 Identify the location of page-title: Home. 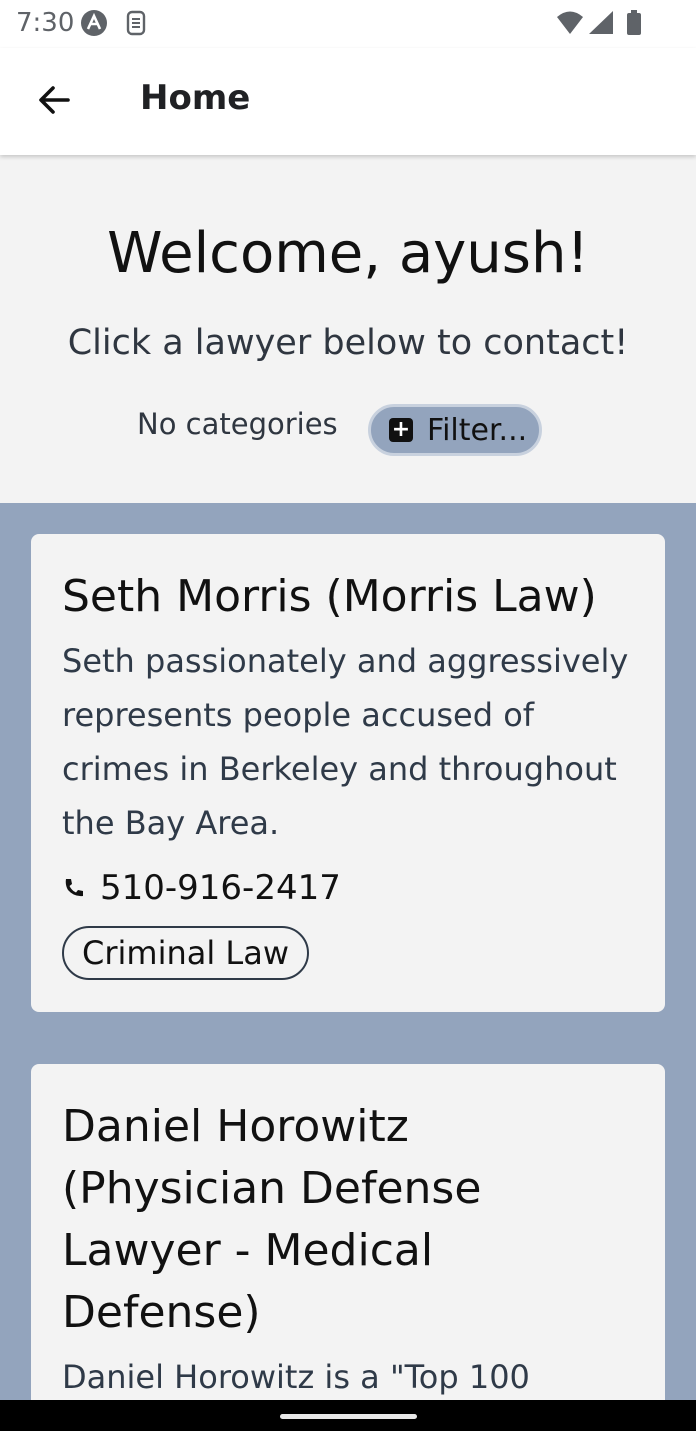
(195, 98).